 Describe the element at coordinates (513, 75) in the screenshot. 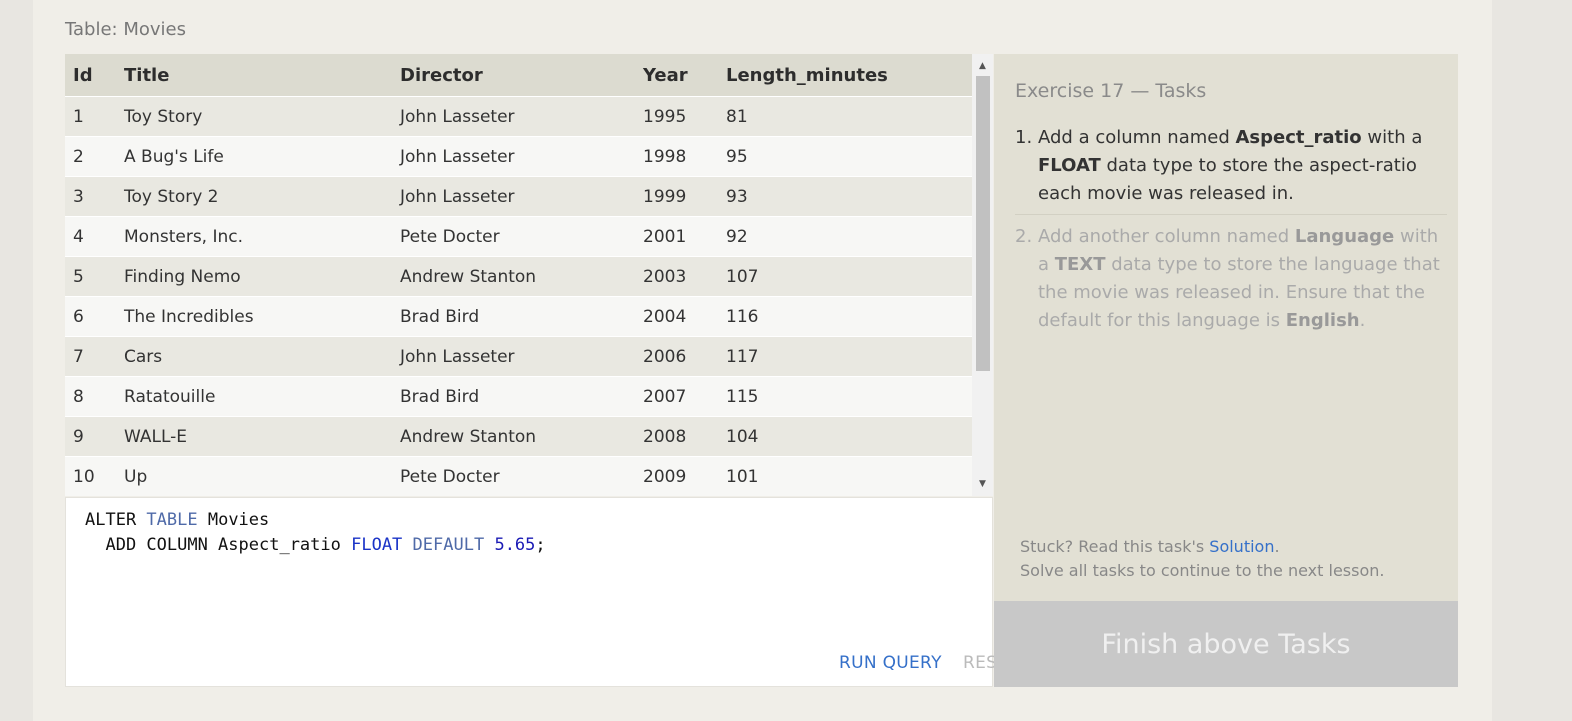

I see `column-header: Director` at that location.